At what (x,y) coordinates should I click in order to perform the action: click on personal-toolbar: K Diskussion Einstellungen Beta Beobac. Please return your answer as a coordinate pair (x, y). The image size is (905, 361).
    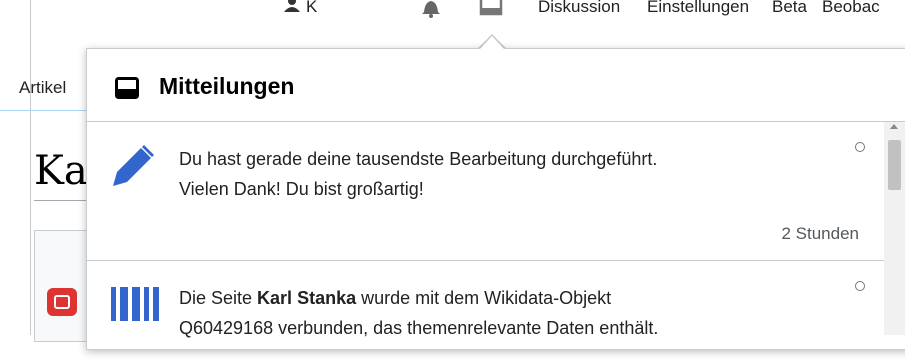
    Looking at the image, I should click on (452, 12).